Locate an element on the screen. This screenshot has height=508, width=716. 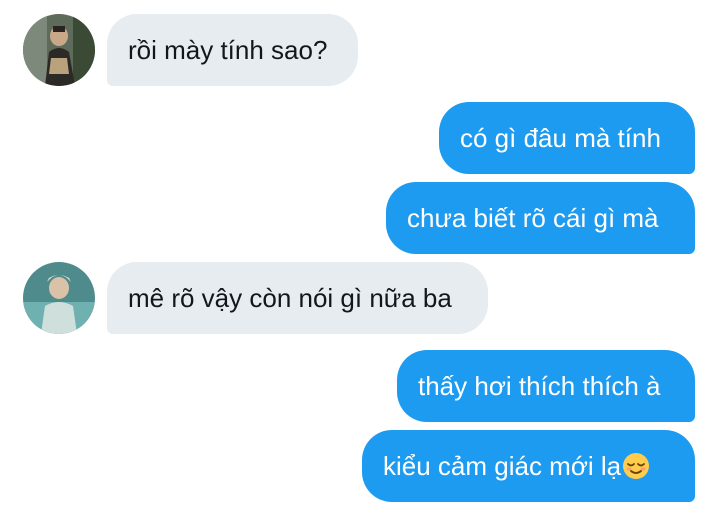
message-bubble-incoming: rồi mày tính sao? is located at coordinates (232, 50).